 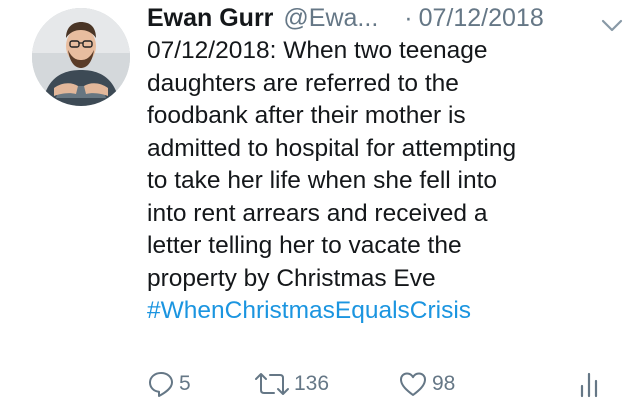 What do you see at coordinates (304, 245) in the screenshot?
I see `tweet-text-line: letter telling her to vacate the` at bounding box center [304, 245].